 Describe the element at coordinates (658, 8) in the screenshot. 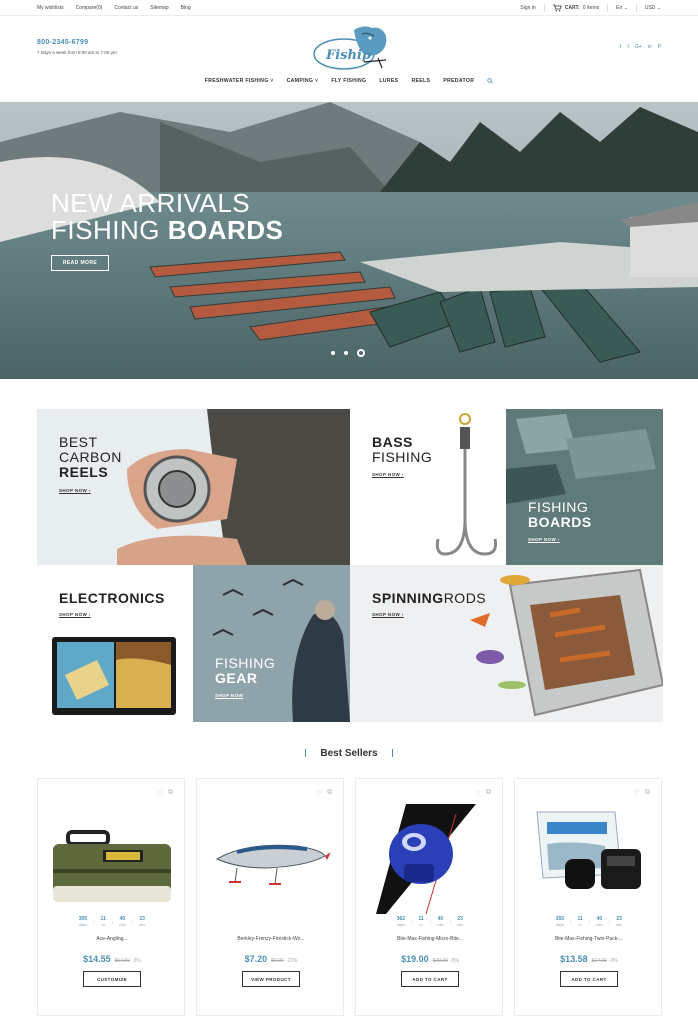

I see `chevron-down-icon: ⌄` at that location.